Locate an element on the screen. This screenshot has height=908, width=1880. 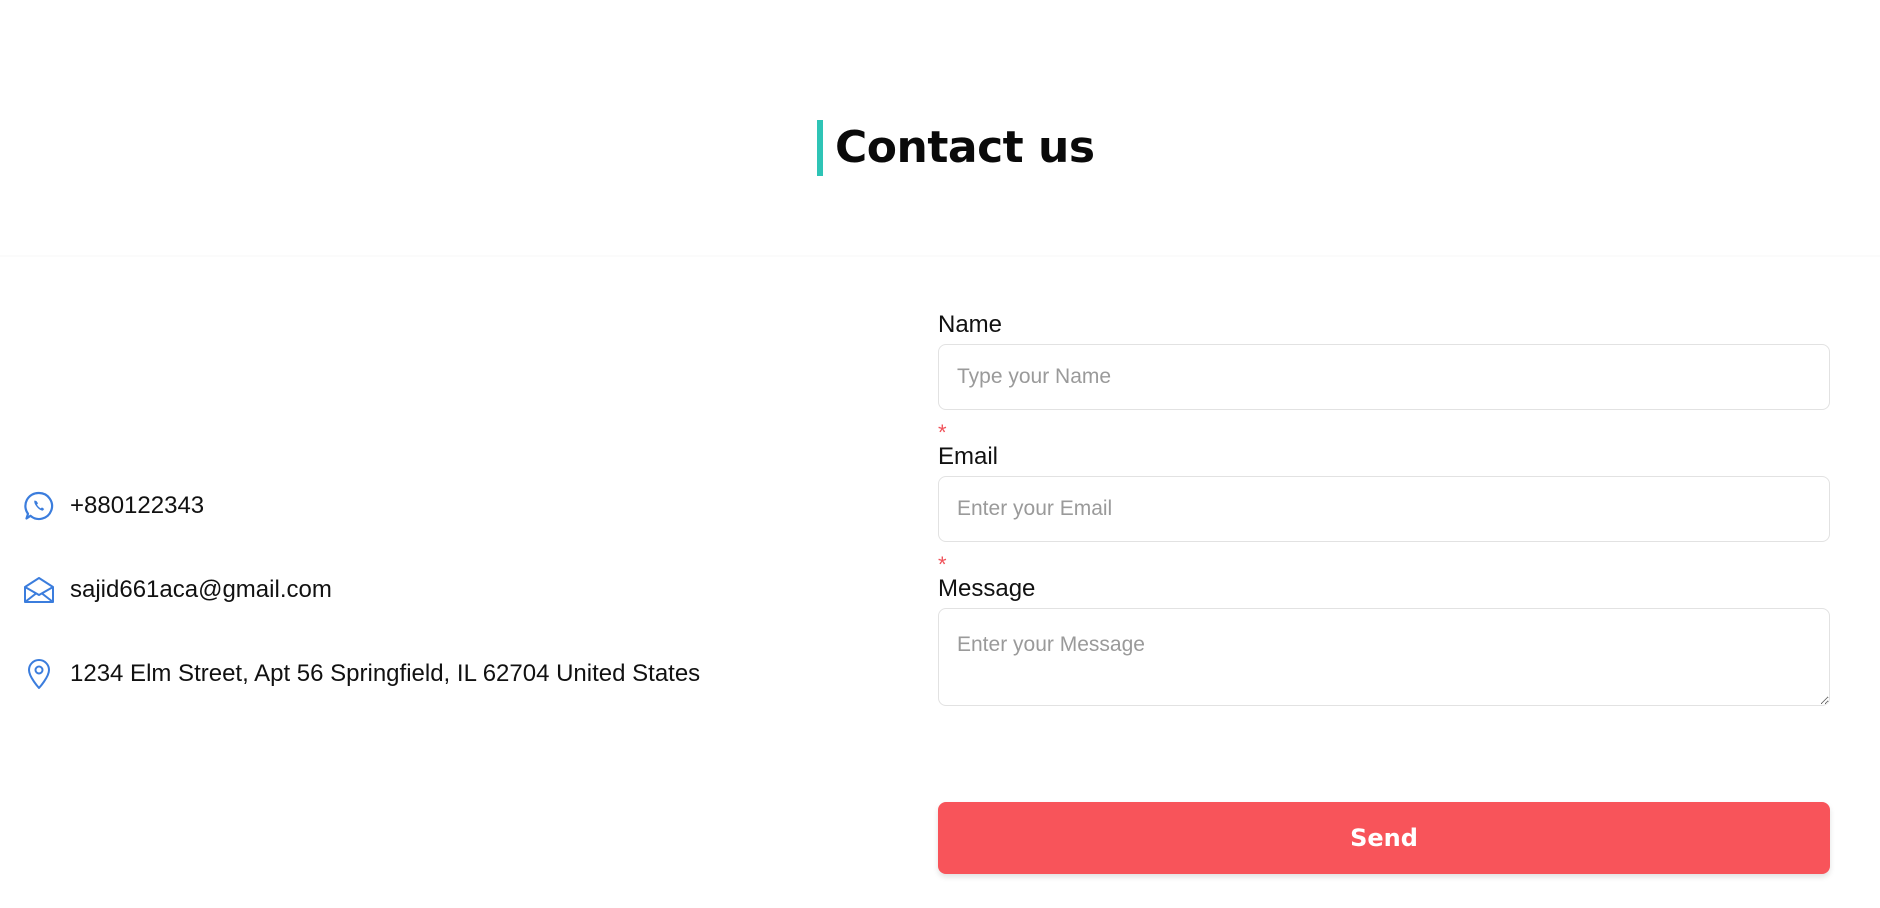
name-label: Name is located at coordinates (970, 324).